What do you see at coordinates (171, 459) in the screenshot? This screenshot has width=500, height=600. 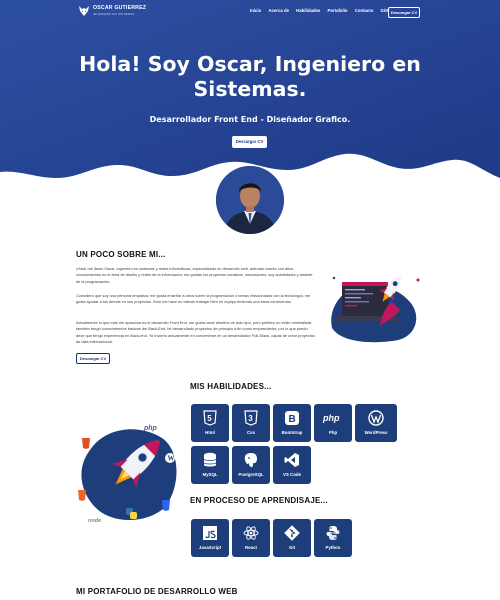 I see `svg-text: W` at bounding box center [171, 459].